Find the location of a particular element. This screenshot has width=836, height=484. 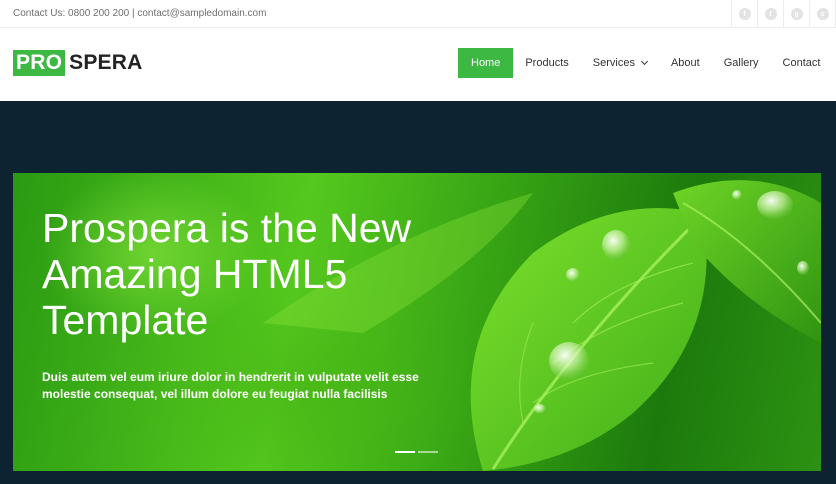

logo: PRO SPERA is located at coordinates (77, 63).